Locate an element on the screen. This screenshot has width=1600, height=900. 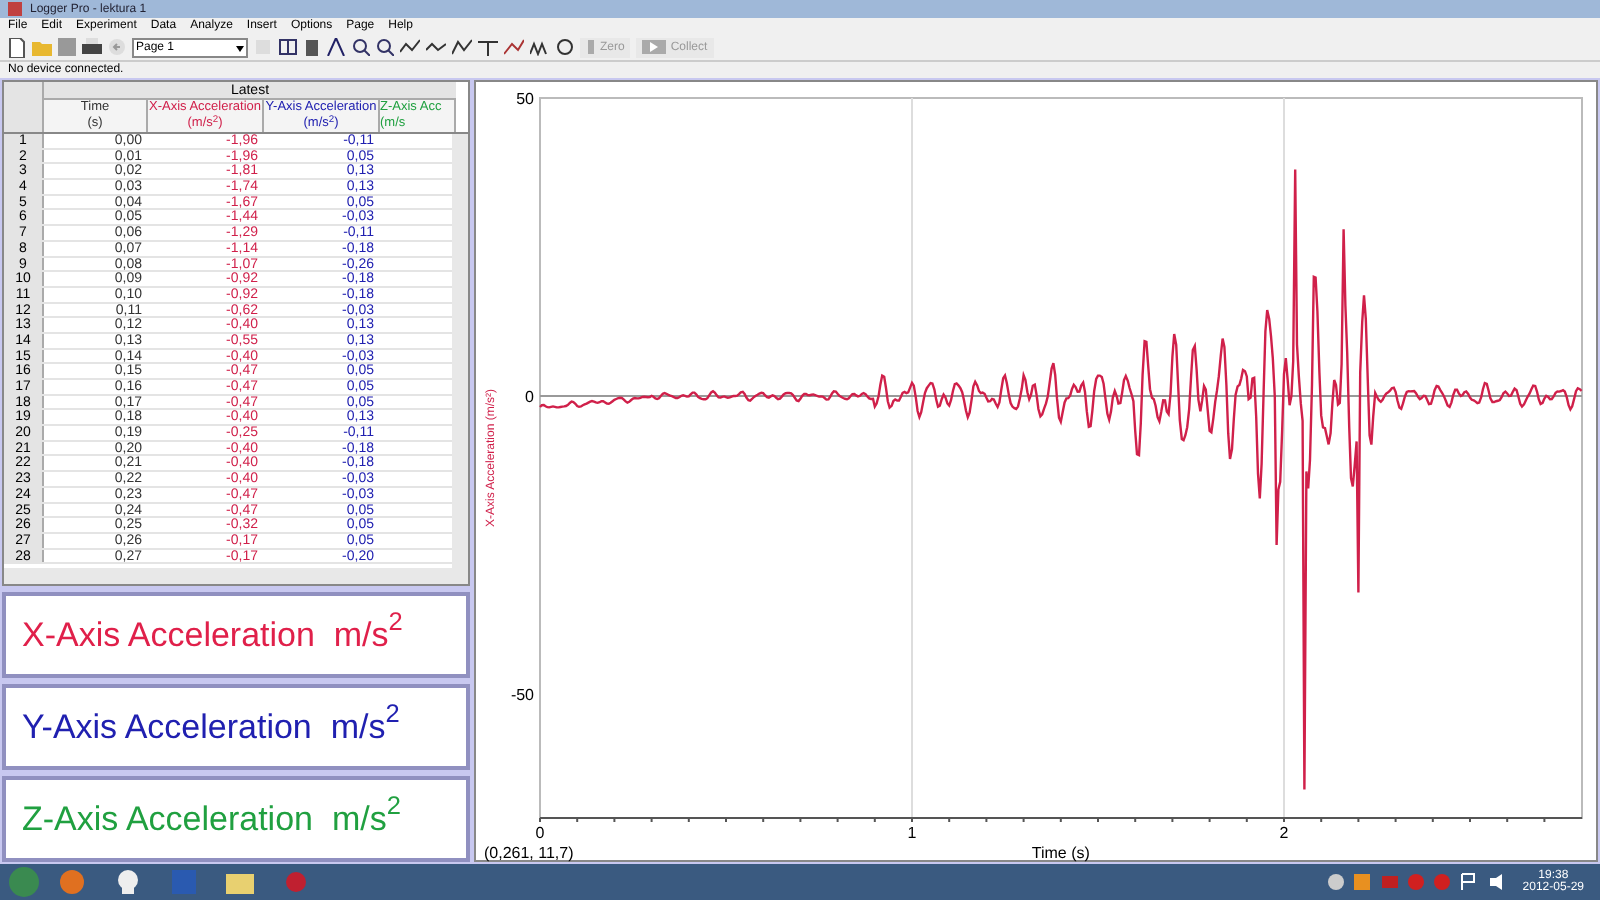
x-axis-label: Time (s) is located at coordinates (1060, 853).